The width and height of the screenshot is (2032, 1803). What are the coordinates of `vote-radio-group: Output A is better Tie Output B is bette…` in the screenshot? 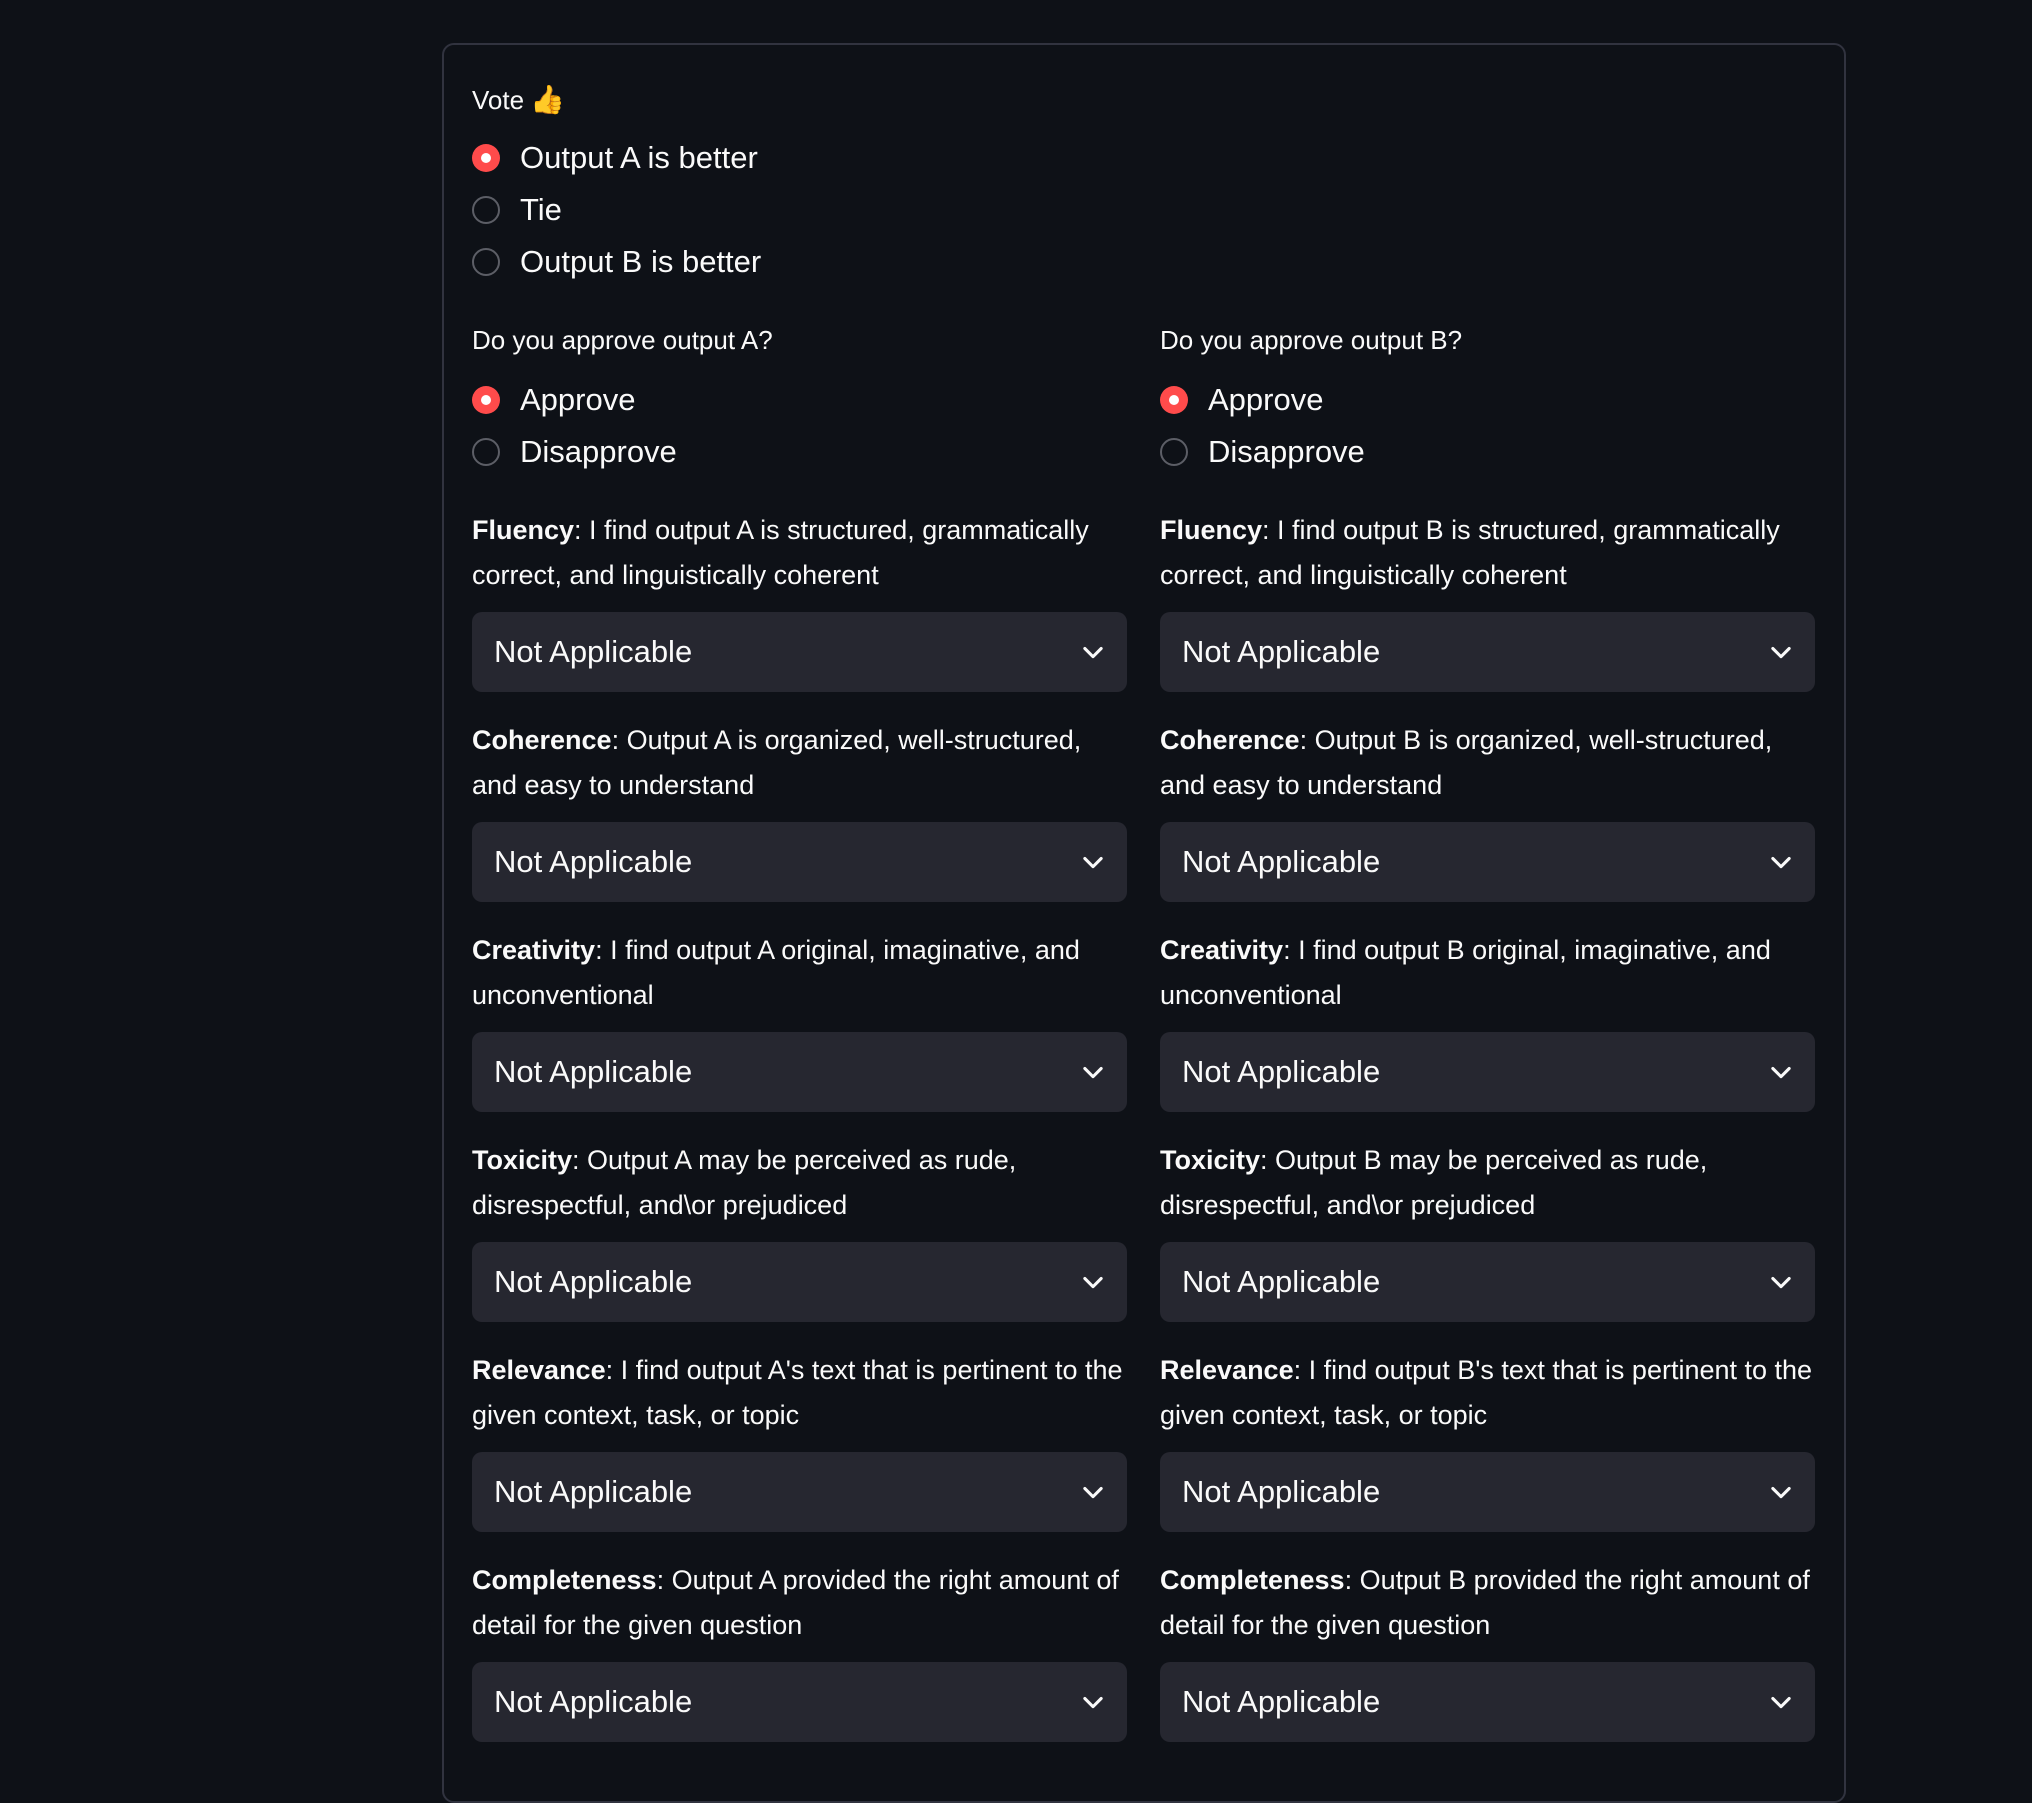 It's located at (616, 210).